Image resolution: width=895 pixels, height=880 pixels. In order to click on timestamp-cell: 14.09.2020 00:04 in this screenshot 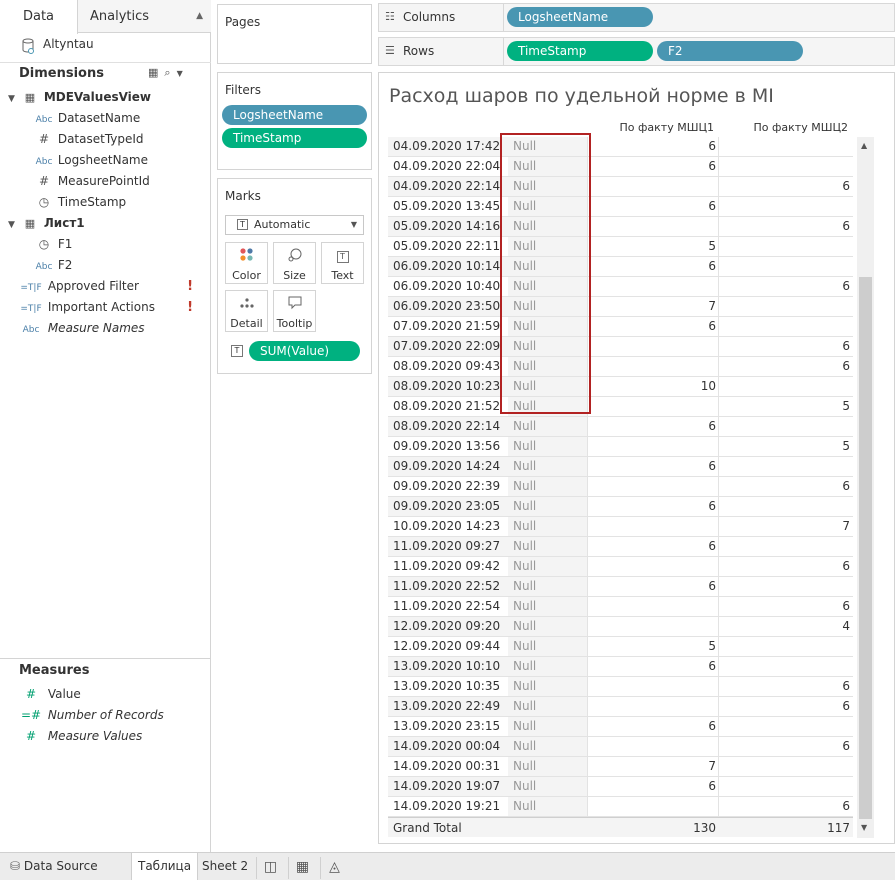, I will do `click(446, 746)`.